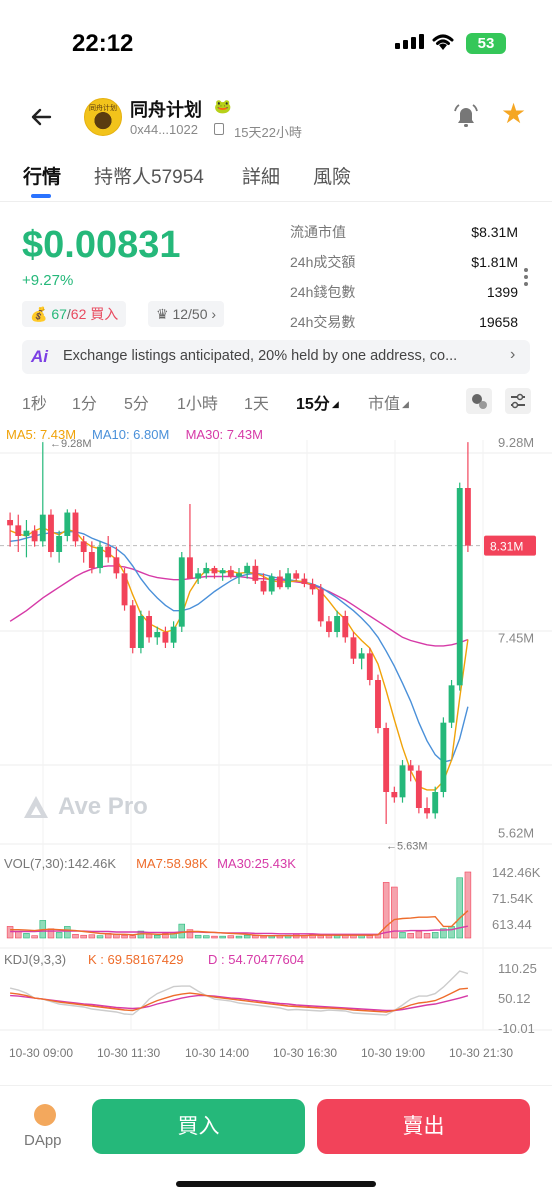  I want to click on y-tick-label: 7.45M, so click(516, 637).